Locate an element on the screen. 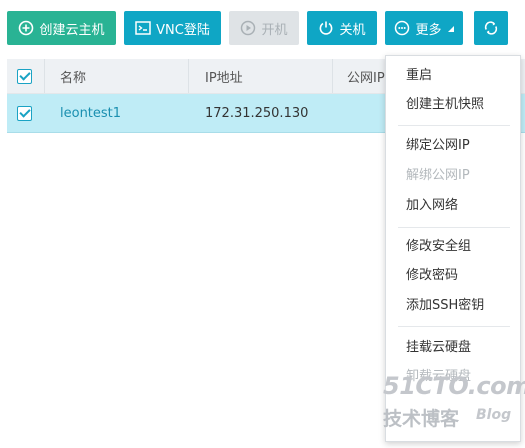 The height and width of the screenshot is (448, 525). refresh-icon is located at coordinates (491, 28).